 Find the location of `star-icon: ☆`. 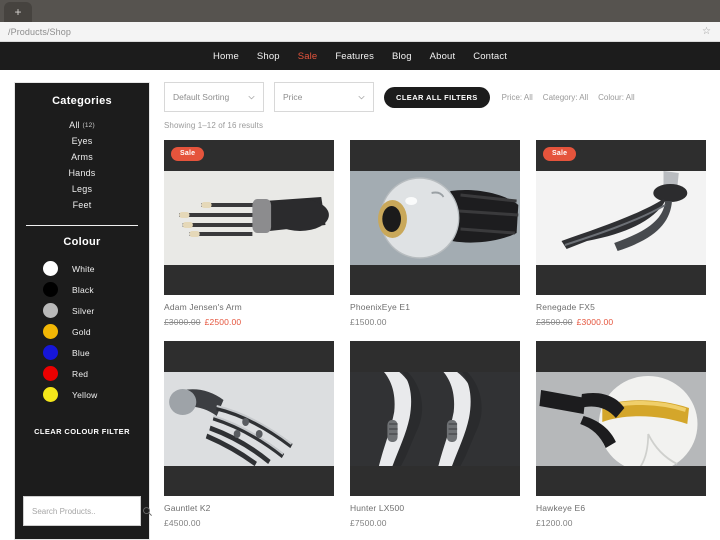

star-icon: ☆ is located at coordinates (706, 31).